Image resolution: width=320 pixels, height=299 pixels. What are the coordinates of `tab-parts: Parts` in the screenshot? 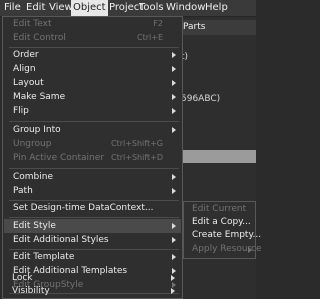 It's located at (216, 27).